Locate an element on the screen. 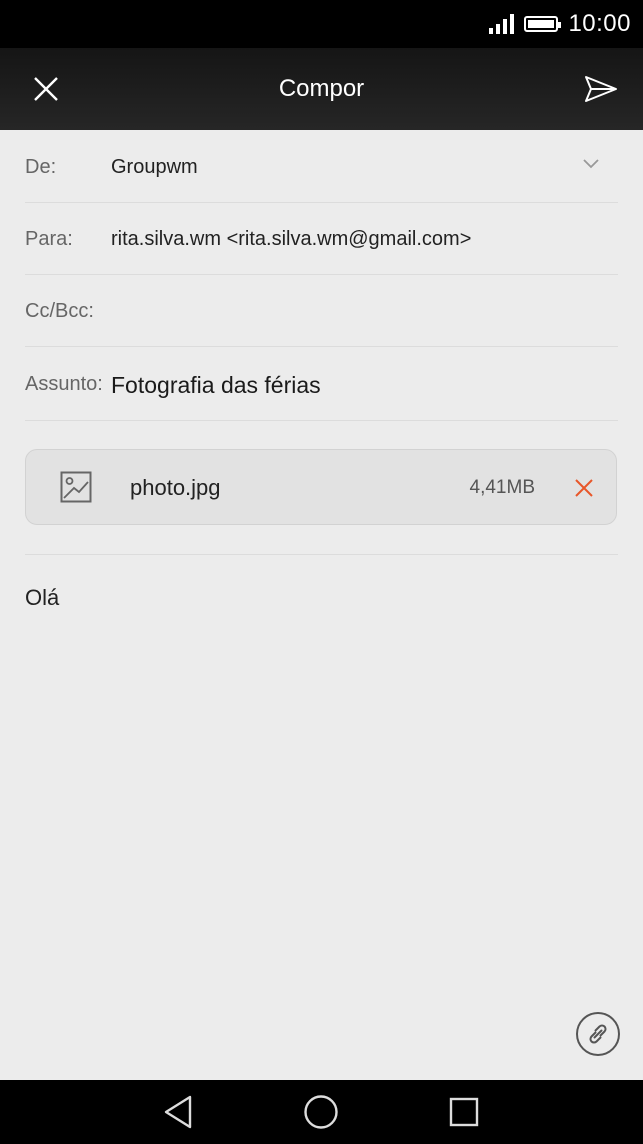 Image resolution: width=643 pixels, height=1144 pixels. cc-bcc-field is located at coordinates (351, 311).